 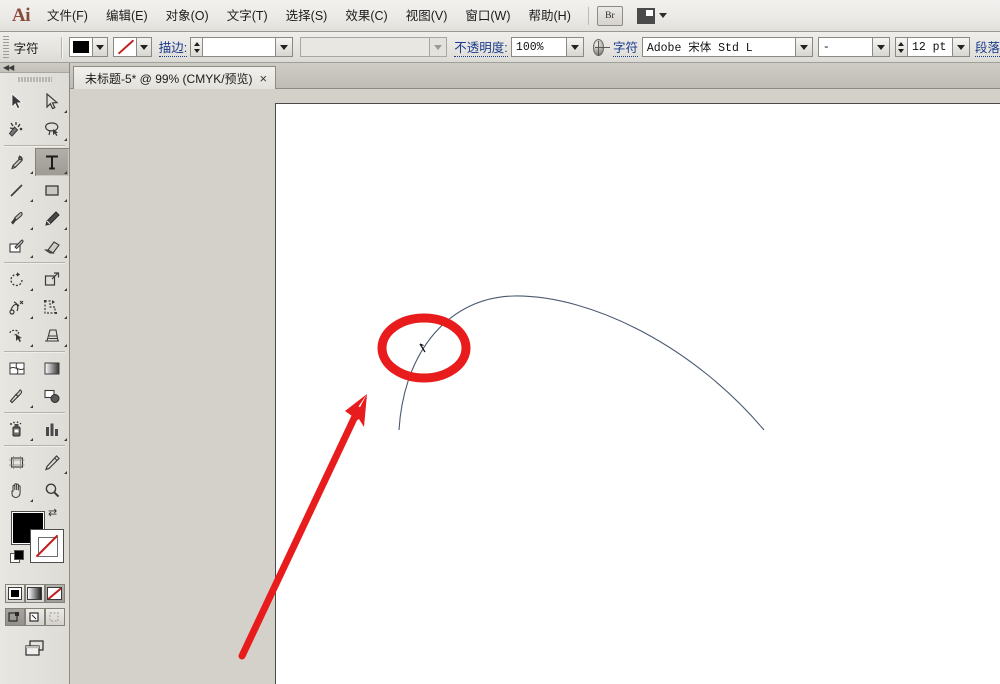 I want to click on screen-mode-button, so click(x=35, y=651).